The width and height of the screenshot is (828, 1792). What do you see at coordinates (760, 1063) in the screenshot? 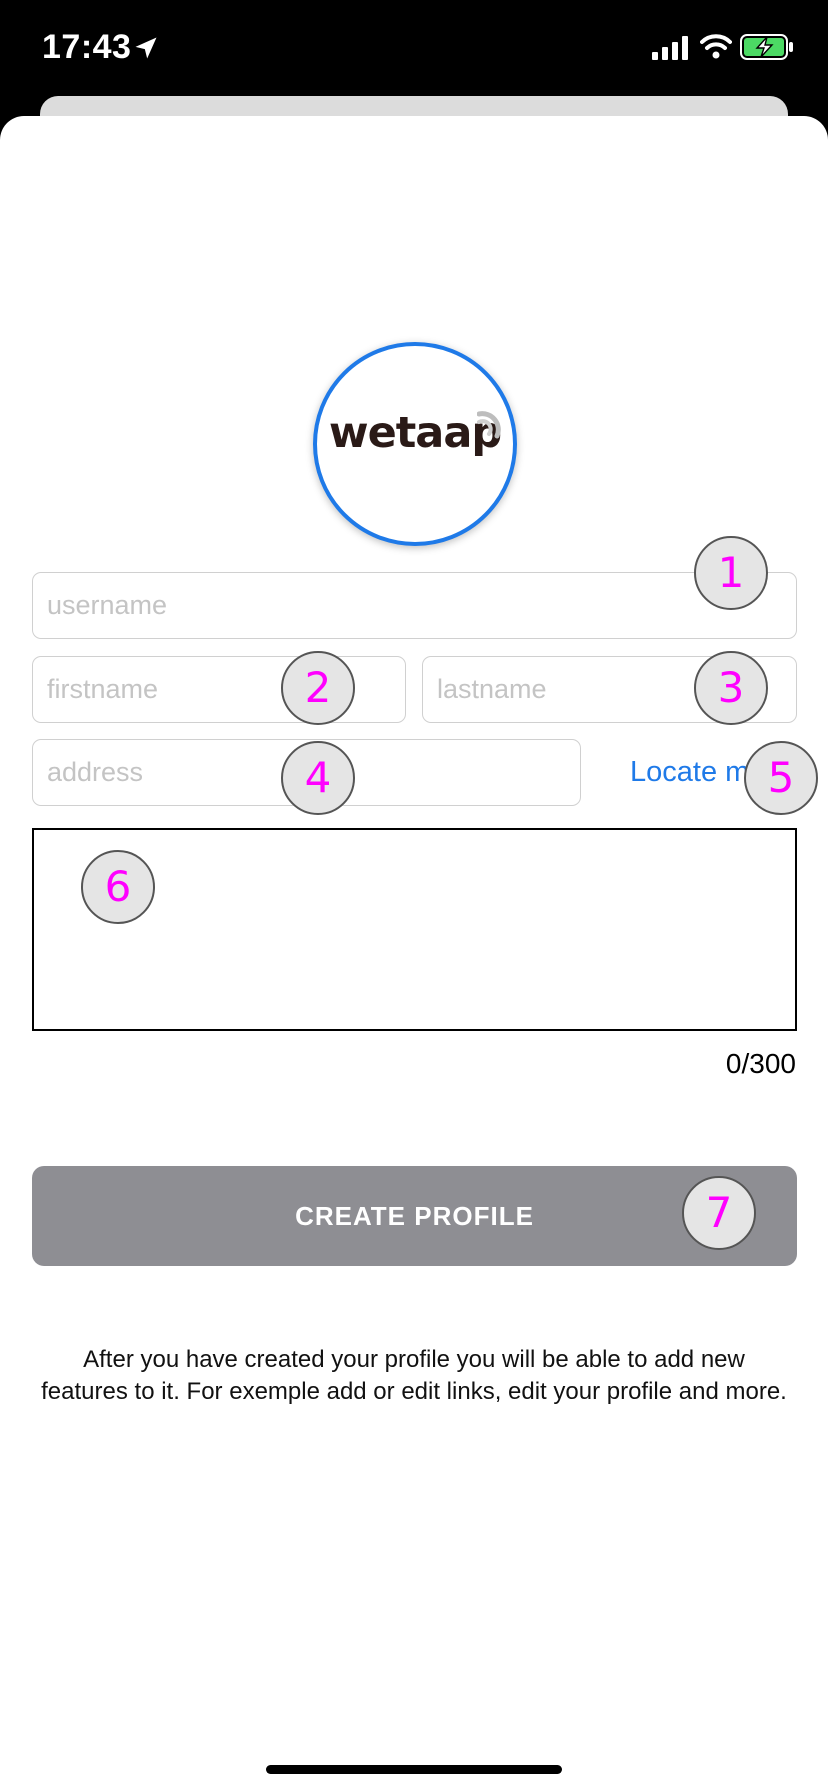
I see `character-counter: 0/300` at bounding box center [760, 1063].